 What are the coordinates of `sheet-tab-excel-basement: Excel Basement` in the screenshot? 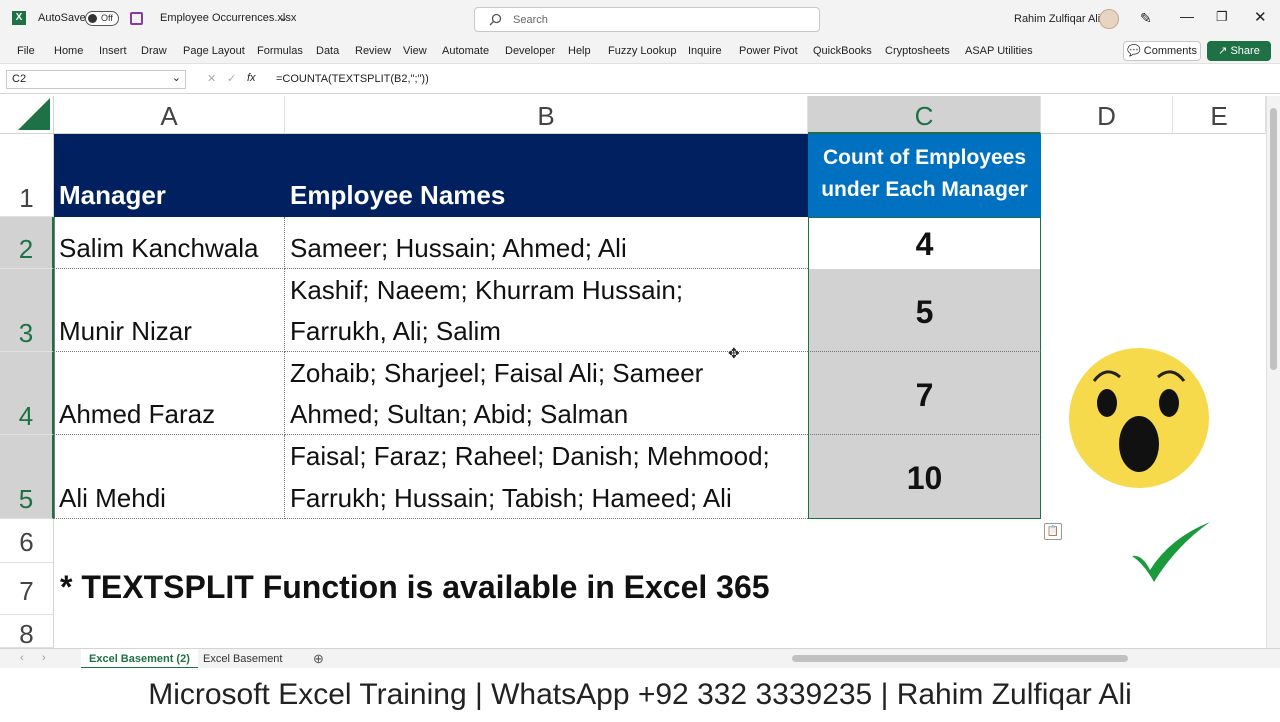 It's located at (242, 659).